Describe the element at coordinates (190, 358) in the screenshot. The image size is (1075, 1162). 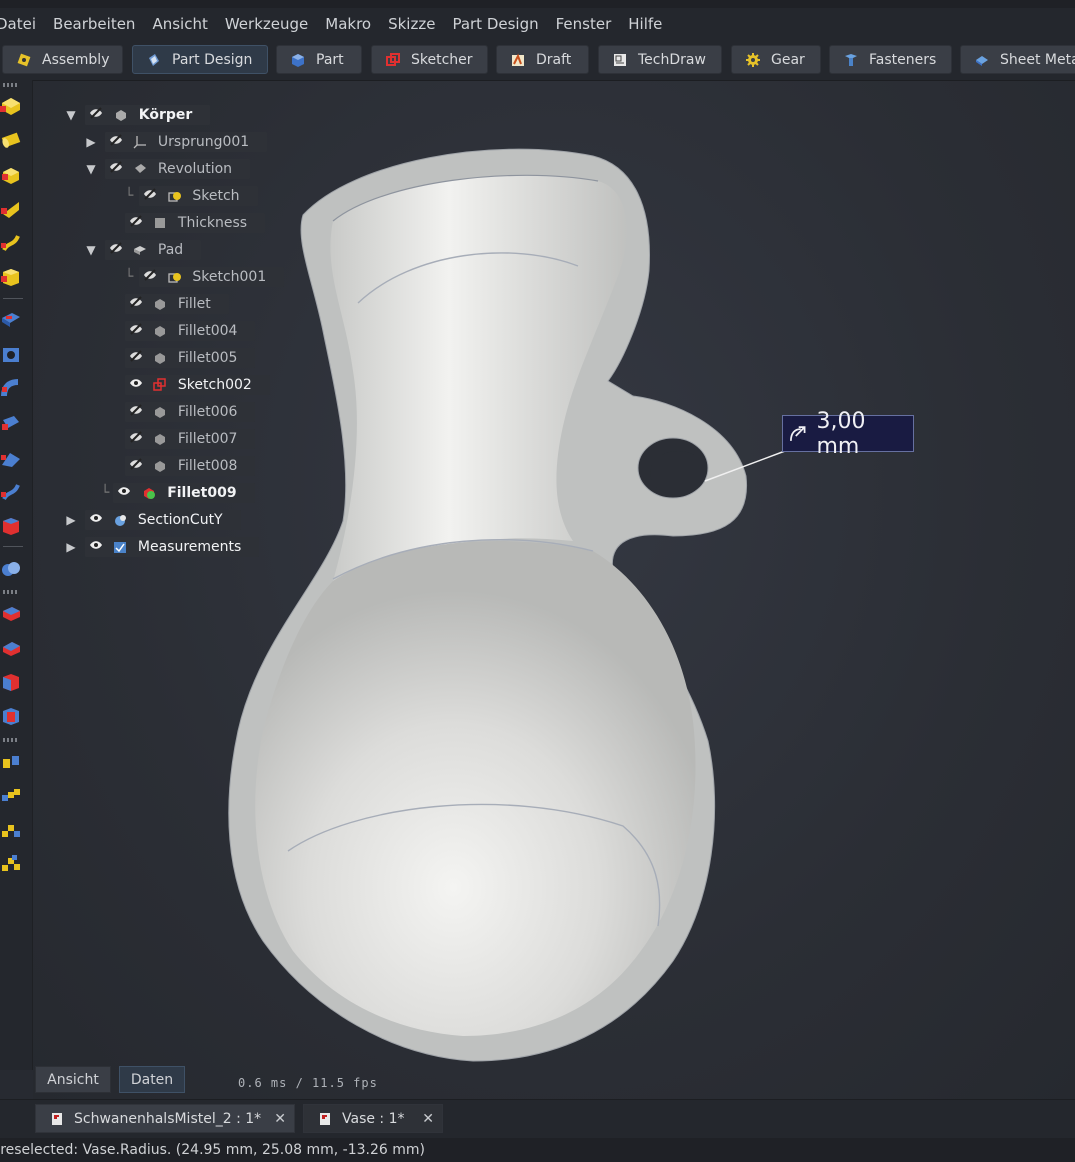
I see `tree-item-fillet005: Fillet005` at that location.